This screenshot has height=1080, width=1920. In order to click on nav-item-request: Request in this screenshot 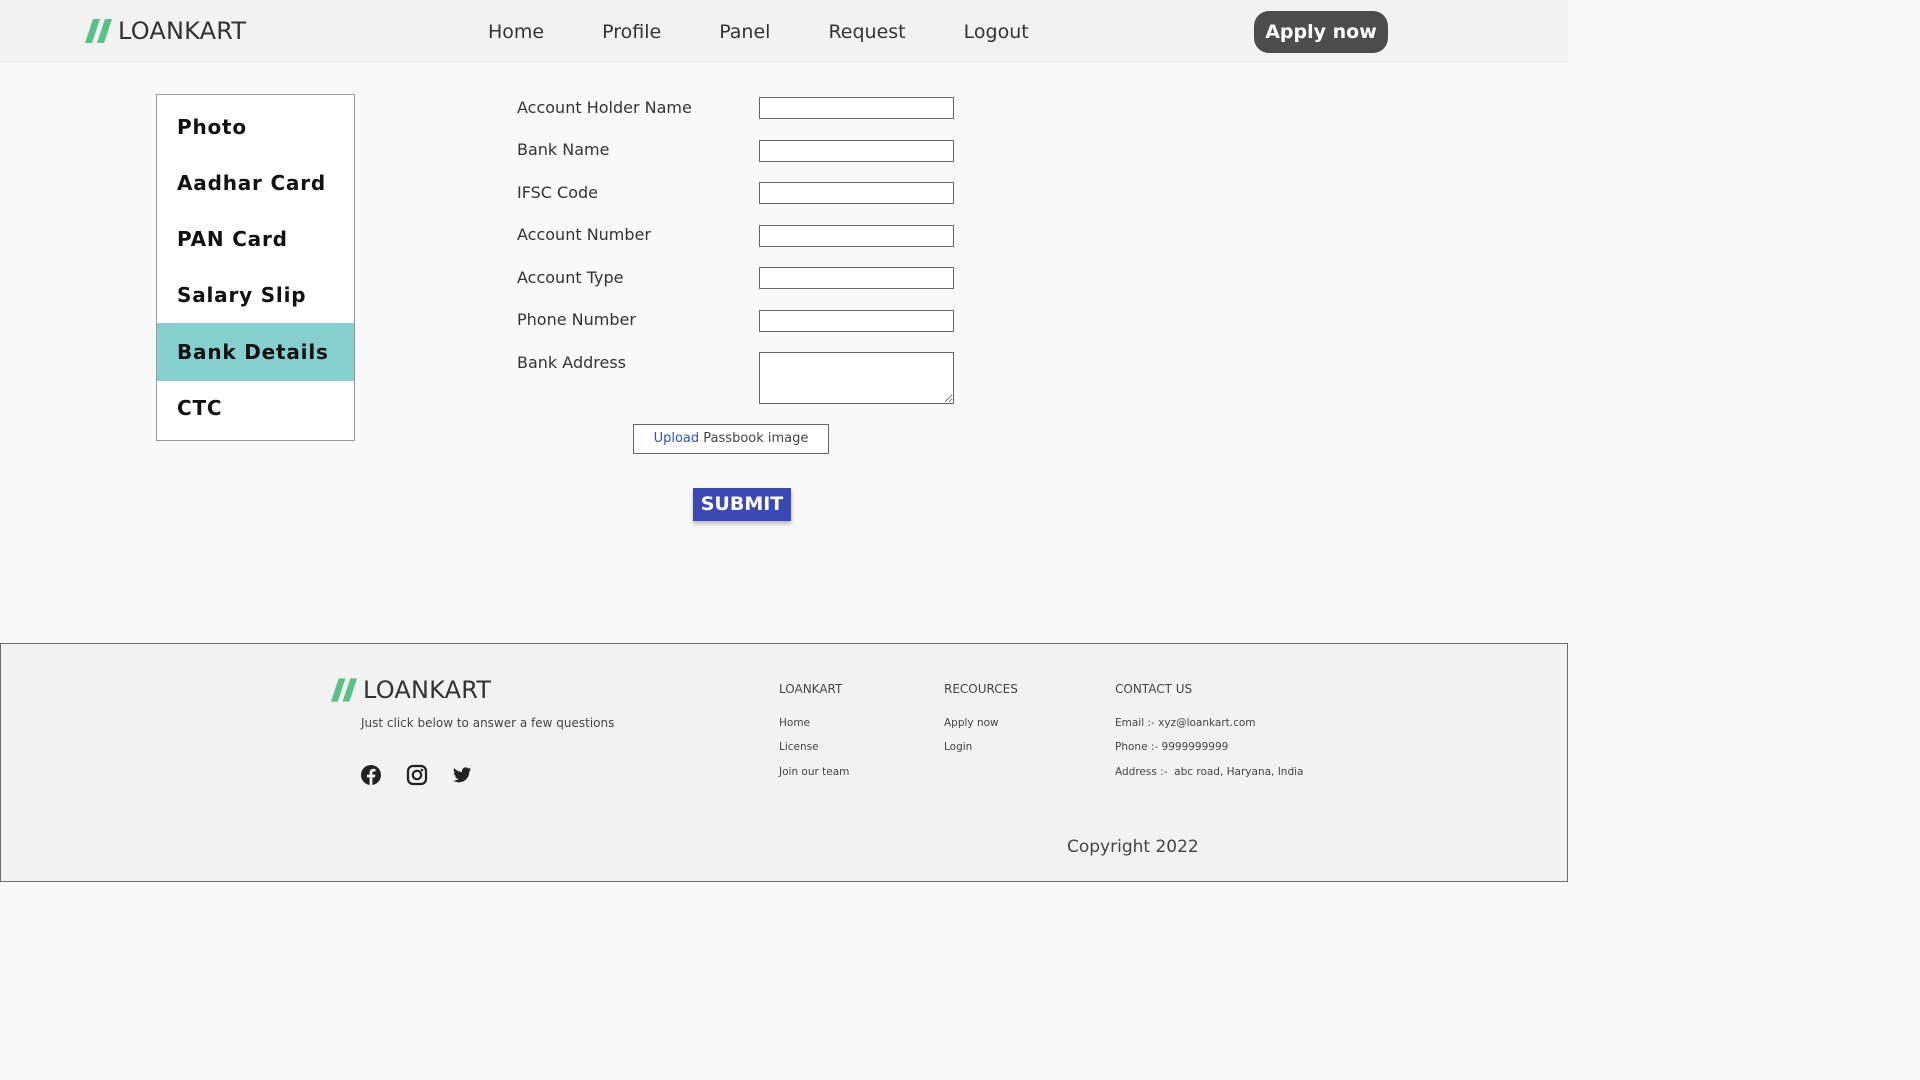, I will do `click(866, 32)`.